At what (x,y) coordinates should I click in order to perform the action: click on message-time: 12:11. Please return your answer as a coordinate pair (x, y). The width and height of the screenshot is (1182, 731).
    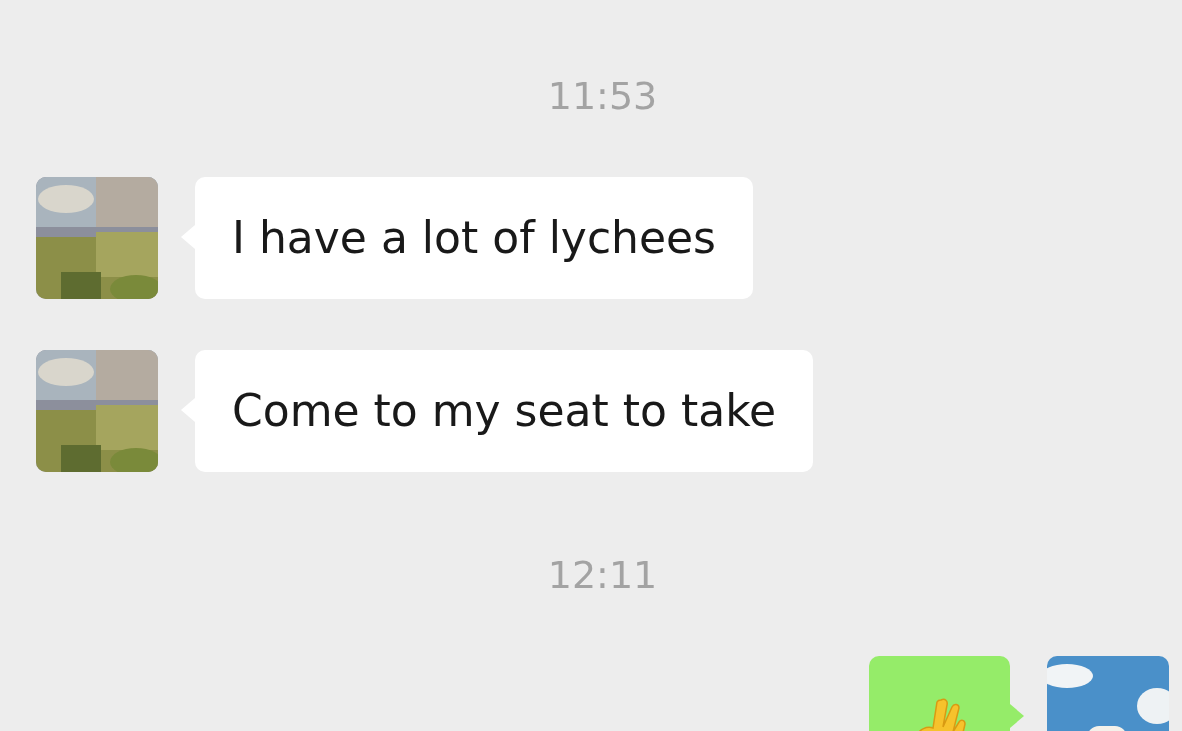
    Looking at the image, I should click on (602, 575).